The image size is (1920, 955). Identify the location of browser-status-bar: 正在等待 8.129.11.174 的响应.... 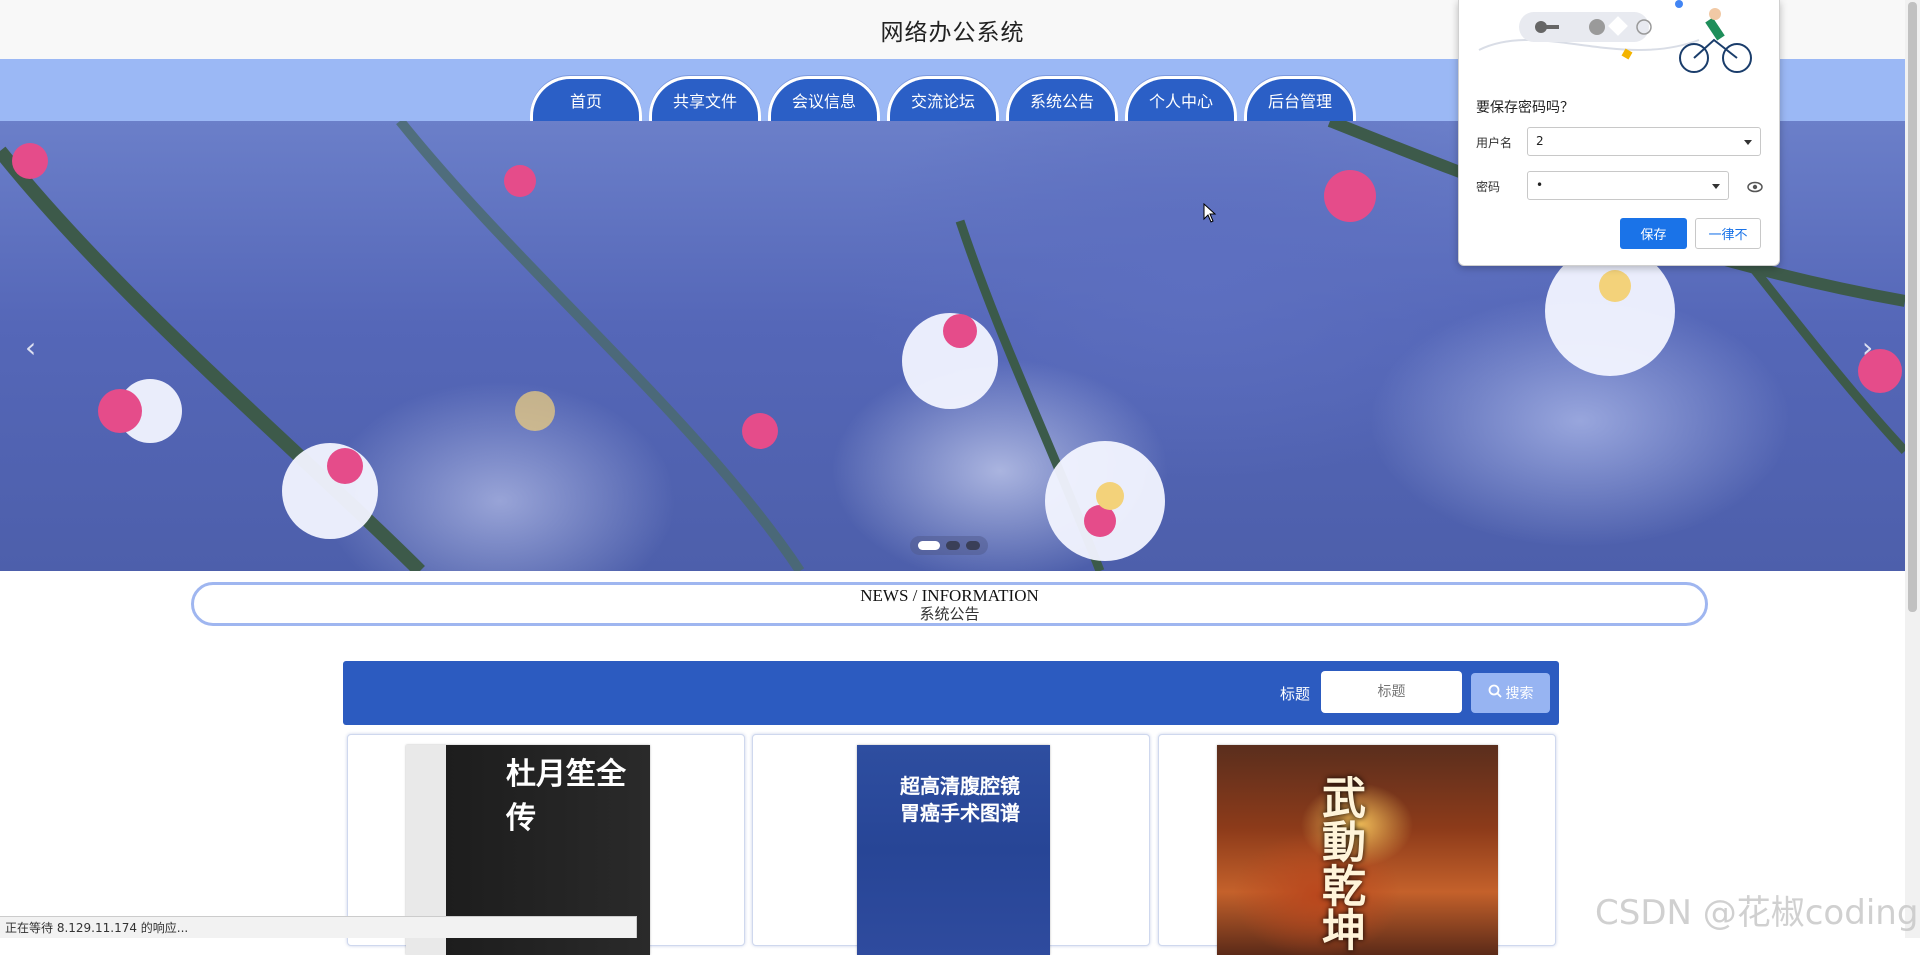
(318, 927).